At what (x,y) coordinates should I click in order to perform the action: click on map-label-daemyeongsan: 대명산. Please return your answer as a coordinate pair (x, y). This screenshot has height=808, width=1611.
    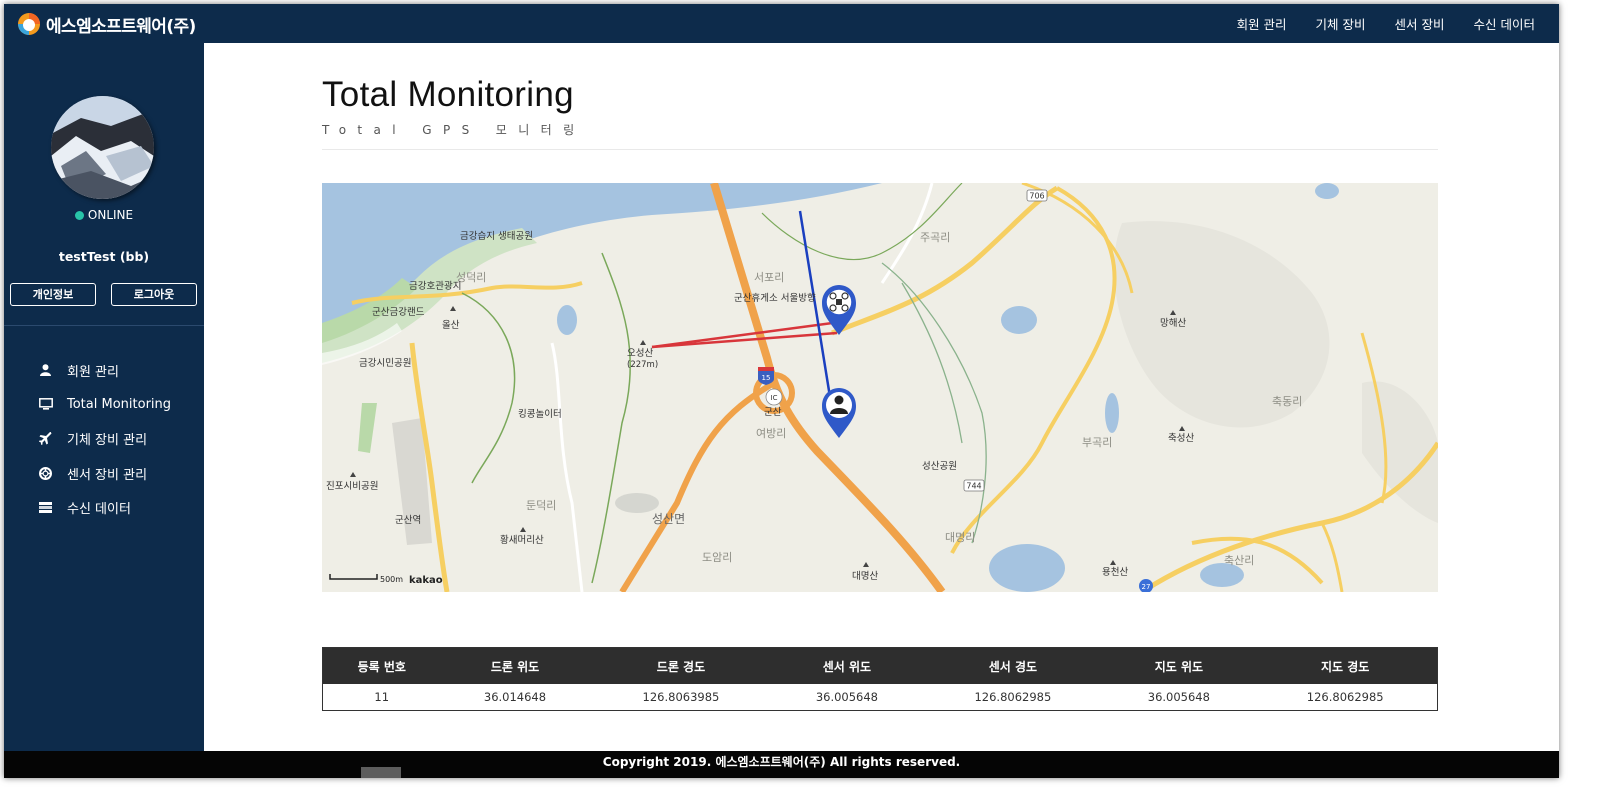
    Looking at the image, I should click on (865, 576).